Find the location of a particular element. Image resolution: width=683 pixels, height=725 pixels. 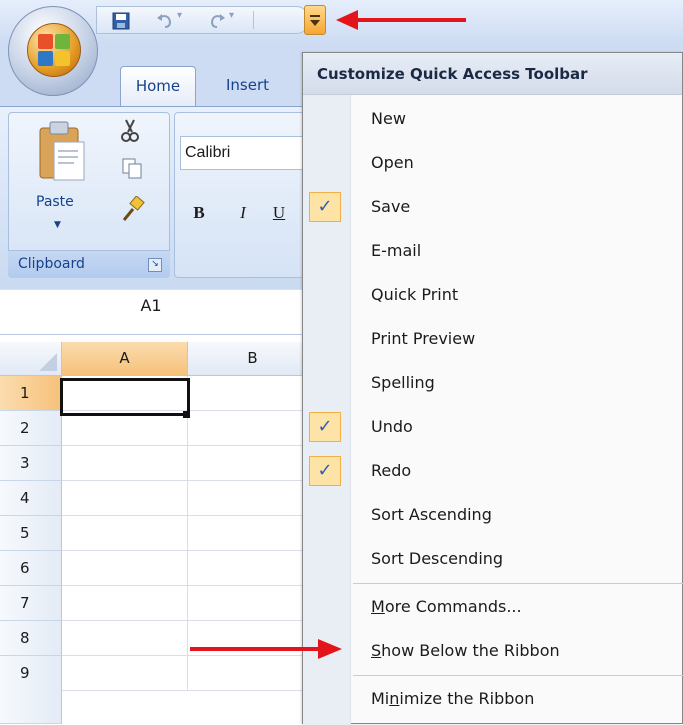

office-button is located at coordinates (53, 51).